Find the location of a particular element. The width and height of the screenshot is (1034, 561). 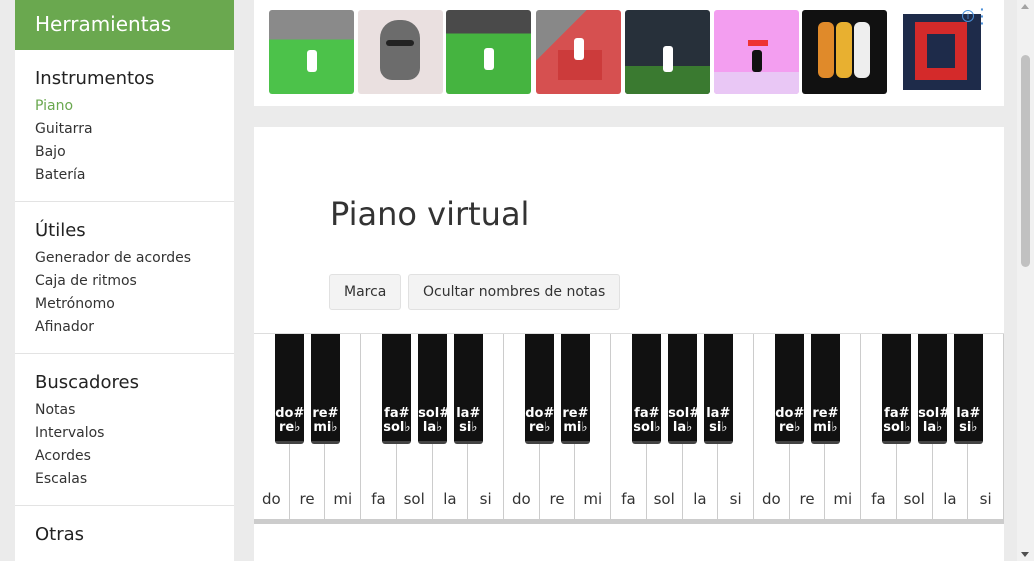

sidebar-item-guitarra: Guitarra is located at coordinates (124, 129).